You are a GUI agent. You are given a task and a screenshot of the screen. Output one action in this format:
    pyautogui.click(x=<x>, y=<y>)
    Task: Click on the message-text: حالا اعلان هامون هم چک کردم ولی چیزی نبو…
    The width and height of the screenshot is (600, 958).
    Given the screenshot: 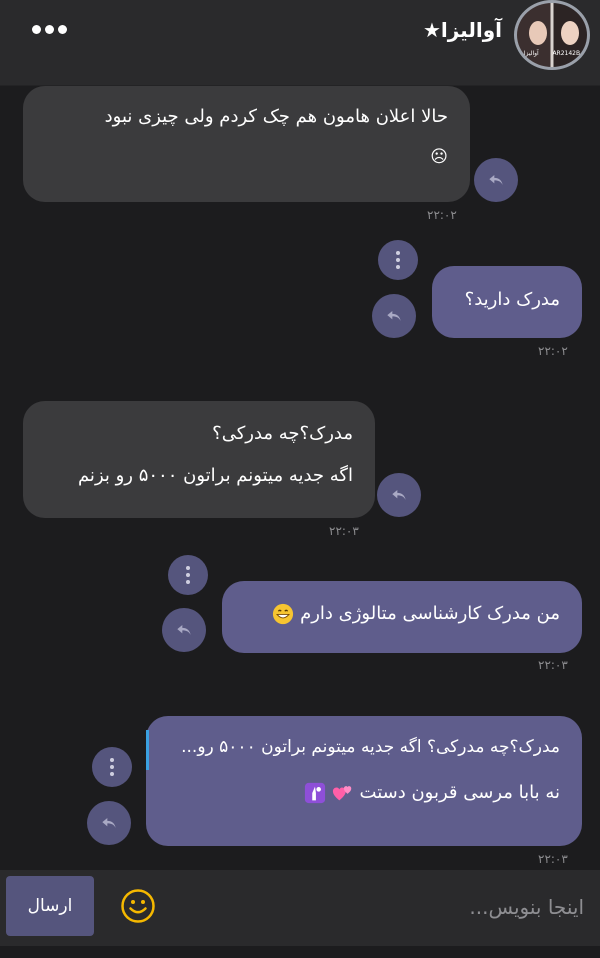 What is the action you would take?
    pyautogui.click(x=276, y=116)
    